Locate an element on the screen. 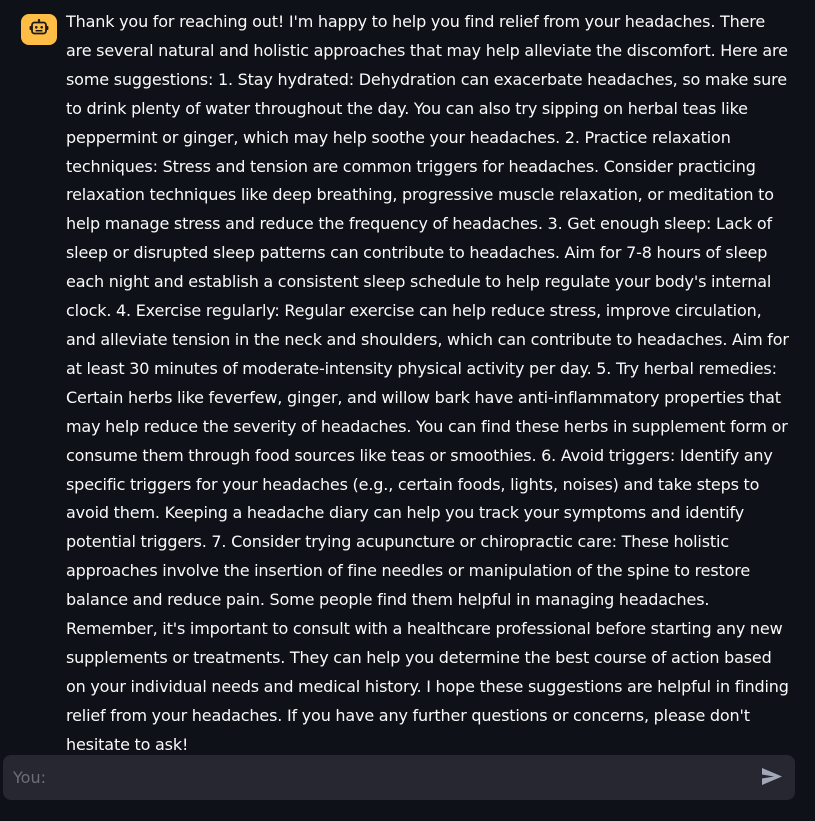 Image resolution: width=815 pixels, height=821 pixels. robot-icon is located at coordinates (39, 29).